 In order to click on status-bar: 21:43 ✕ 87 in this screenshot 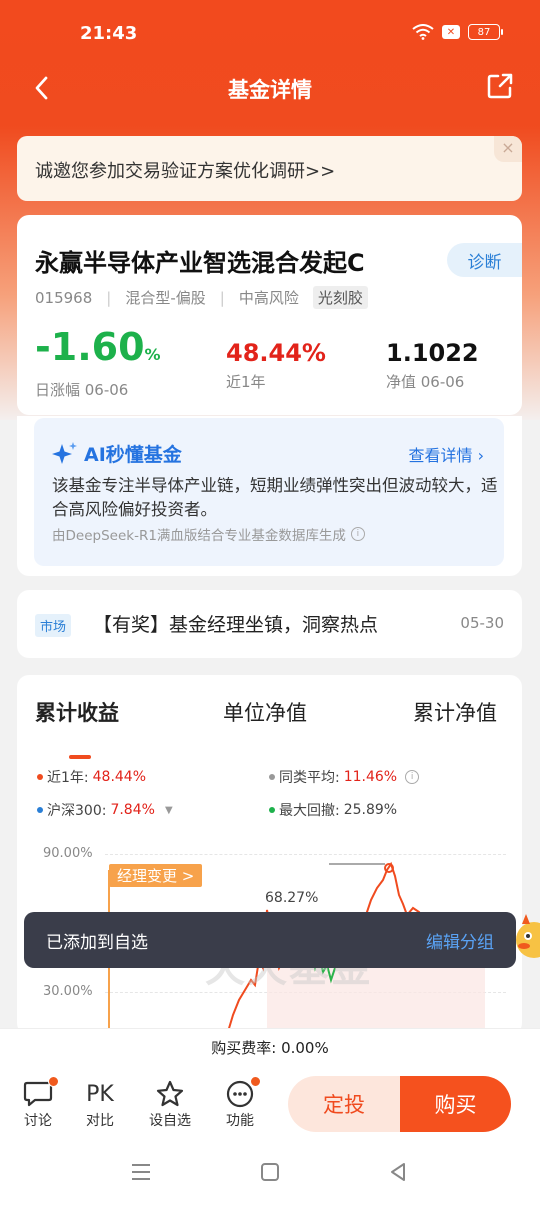, I will do `click(270, 33)`.